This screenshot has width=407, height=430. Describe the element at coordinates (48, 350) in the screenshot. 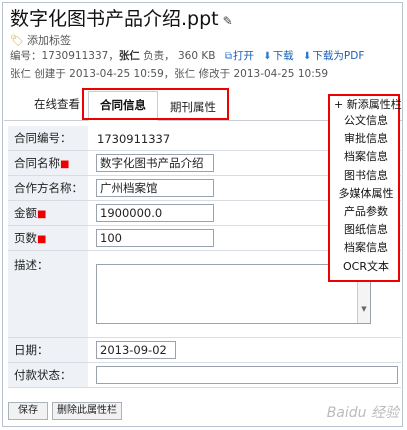

I see `label-date: 日期：` at that location.